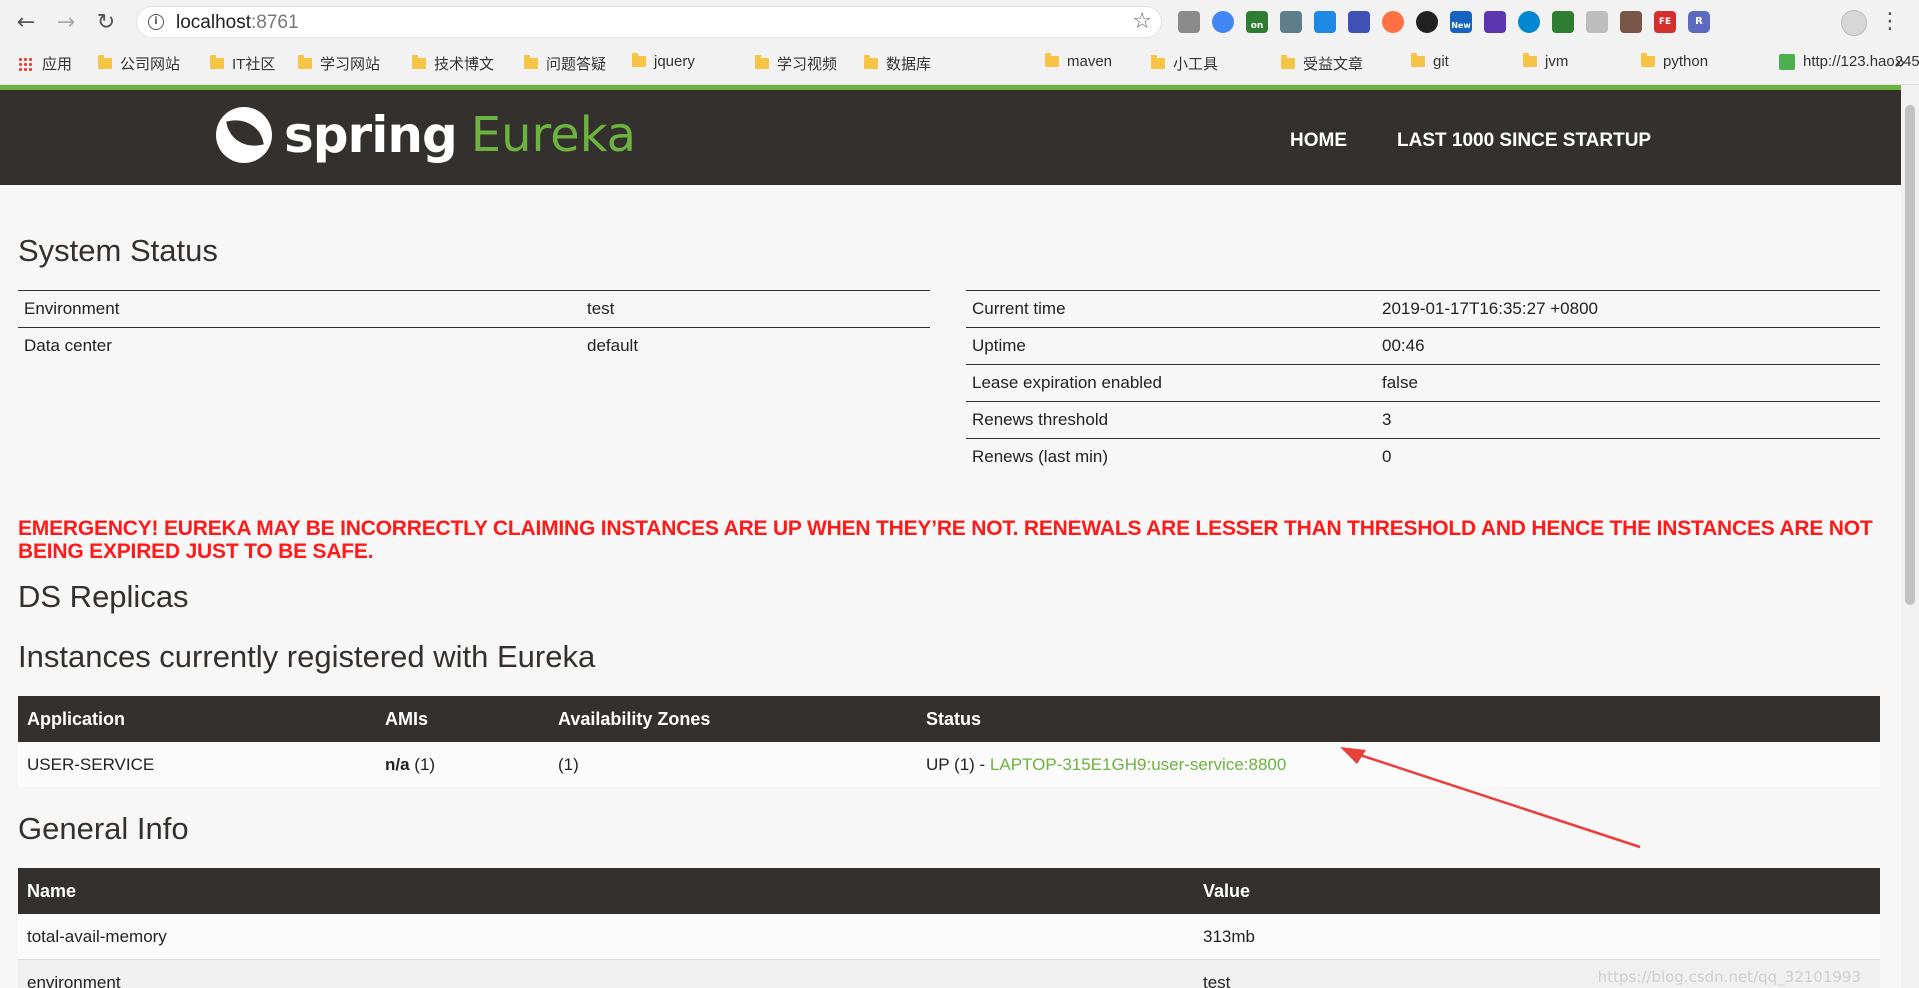 The height and width of the screenshot is (988, 1919). Describe the element at coordinates (1333, 64) in the screenshot. I see `bookmark-label: 受益文章` at that location.